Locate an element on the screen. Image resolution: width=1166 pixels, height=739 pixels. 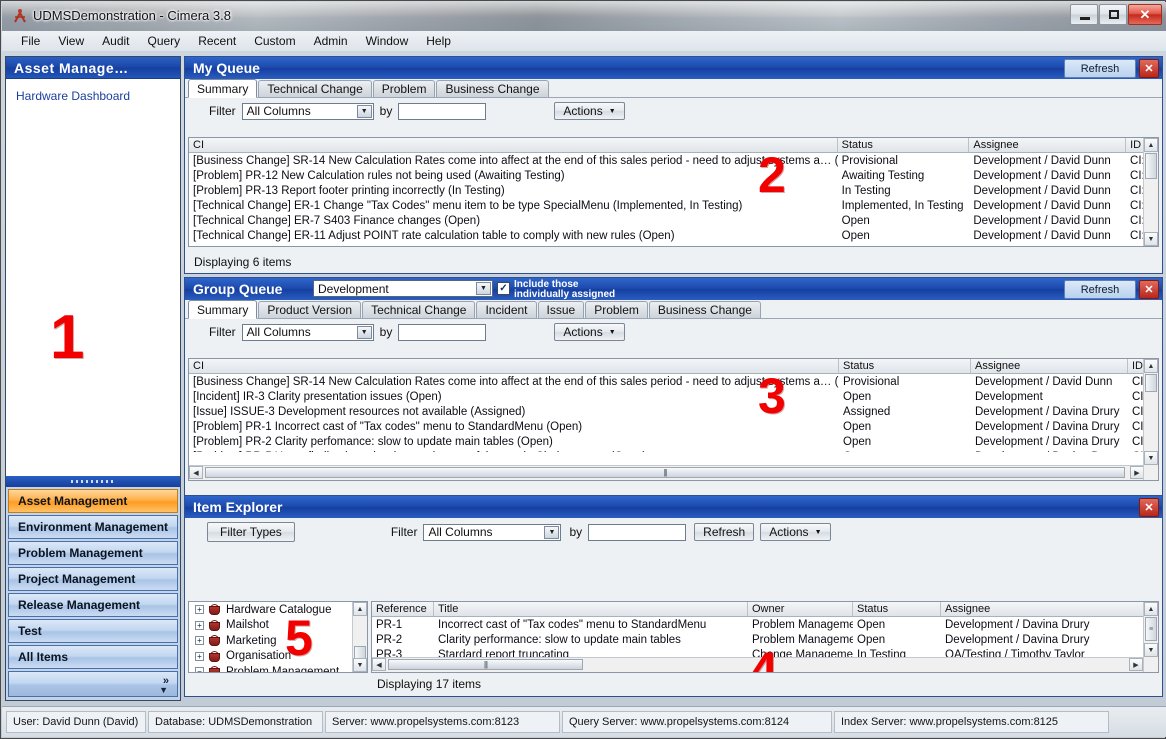
menu-custom: Custom is located at coordinates (274, 41).